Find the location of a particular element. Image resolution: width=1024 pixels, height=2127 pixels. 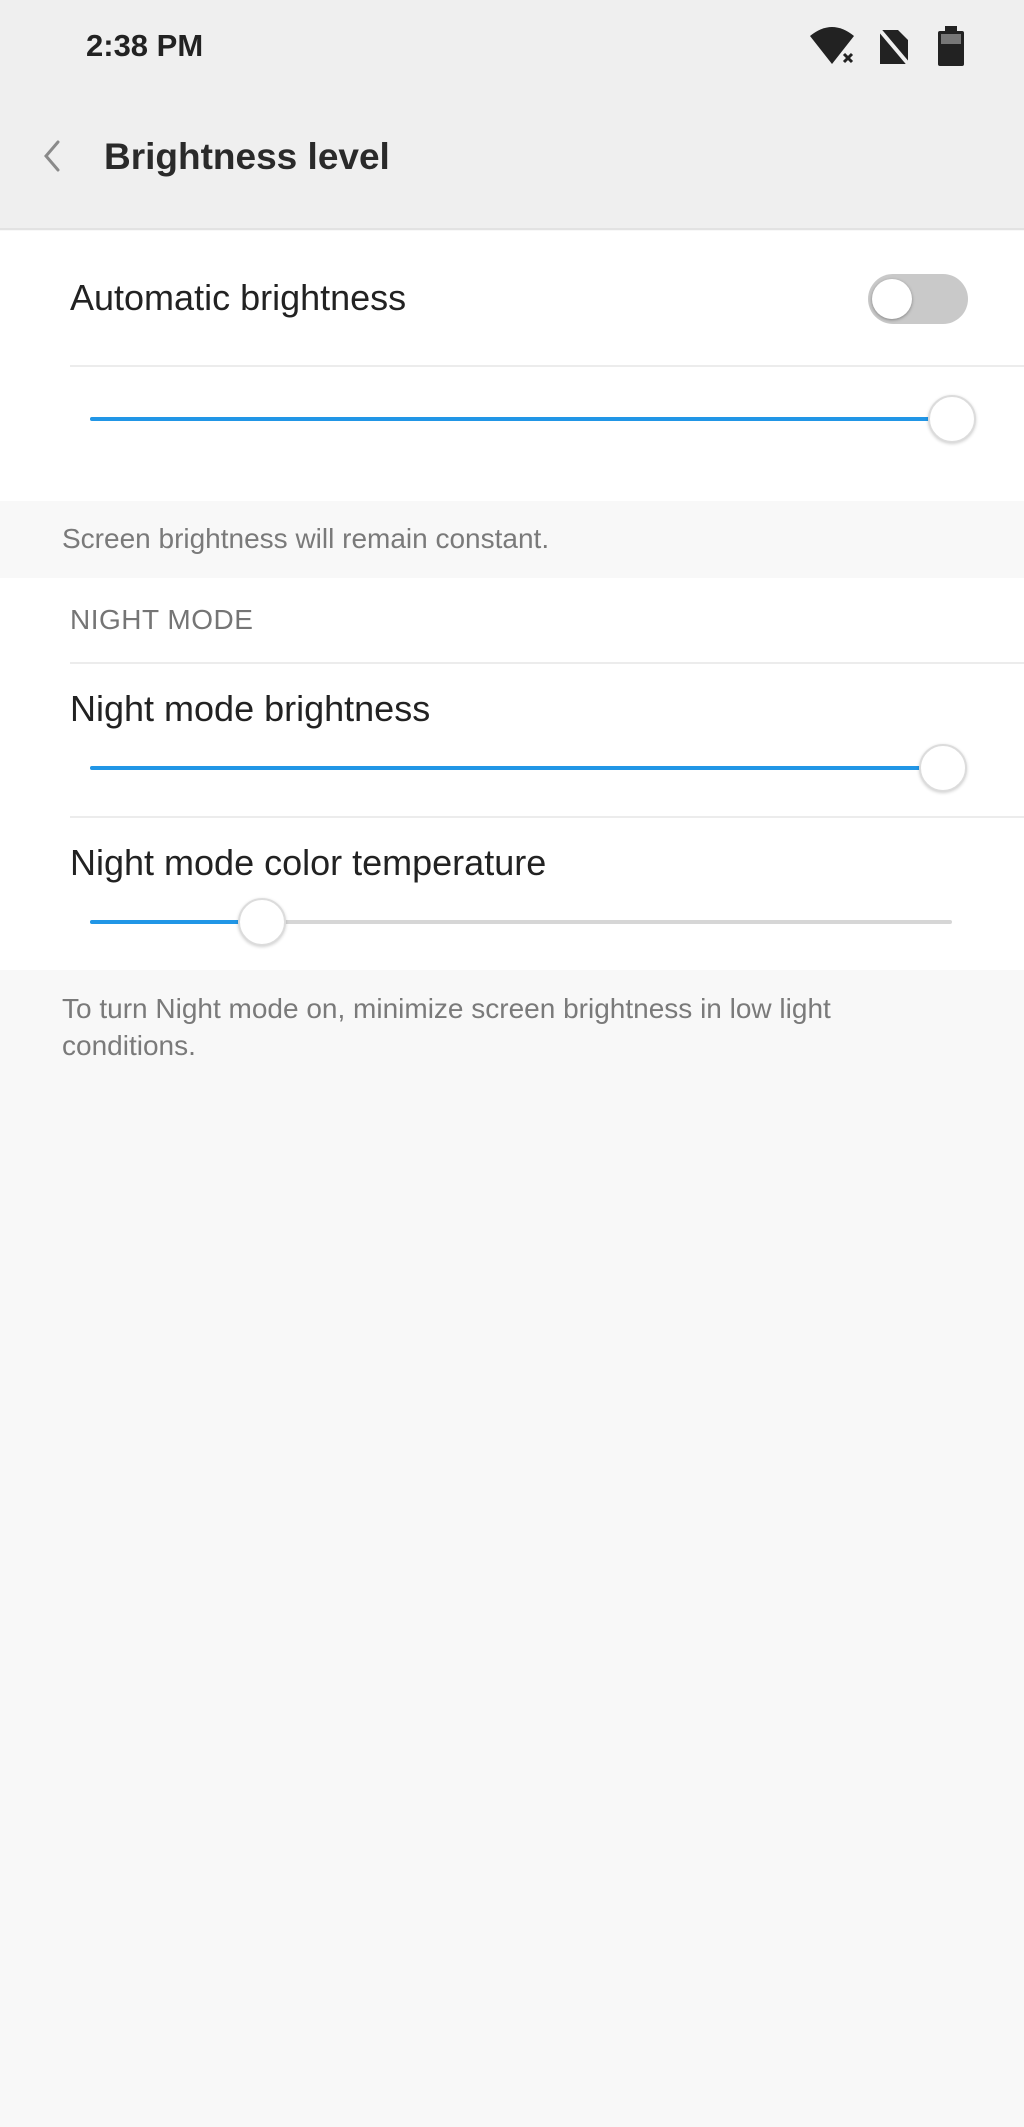

brightness-slider is located at coordinates (533, 419).